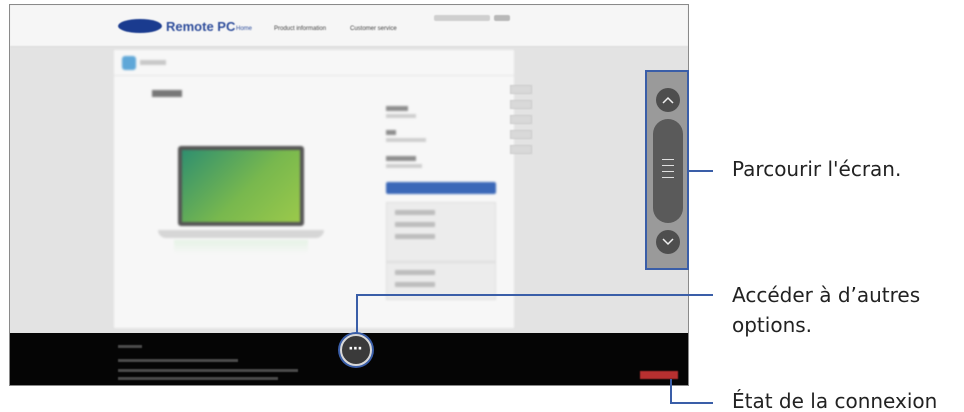 Image resolution: width=964 pixels, height=412 pixels. I want to click on connection-status-indicator, so click(659, 375).